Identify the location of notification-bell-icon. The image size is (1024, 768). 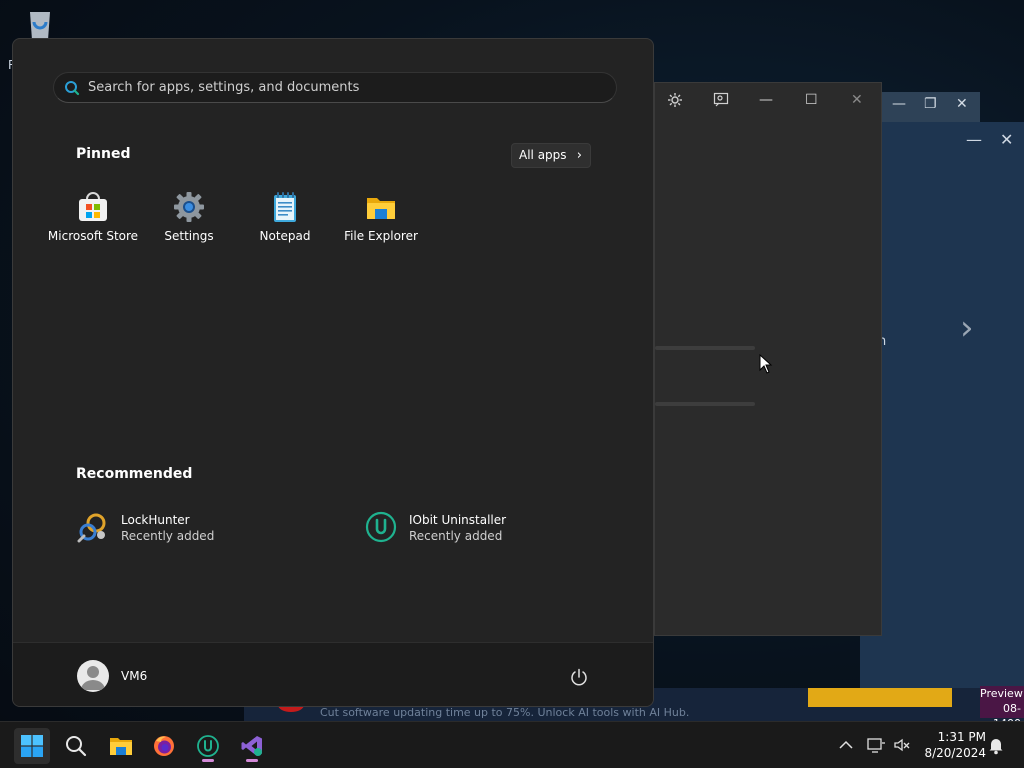
(996, 745).